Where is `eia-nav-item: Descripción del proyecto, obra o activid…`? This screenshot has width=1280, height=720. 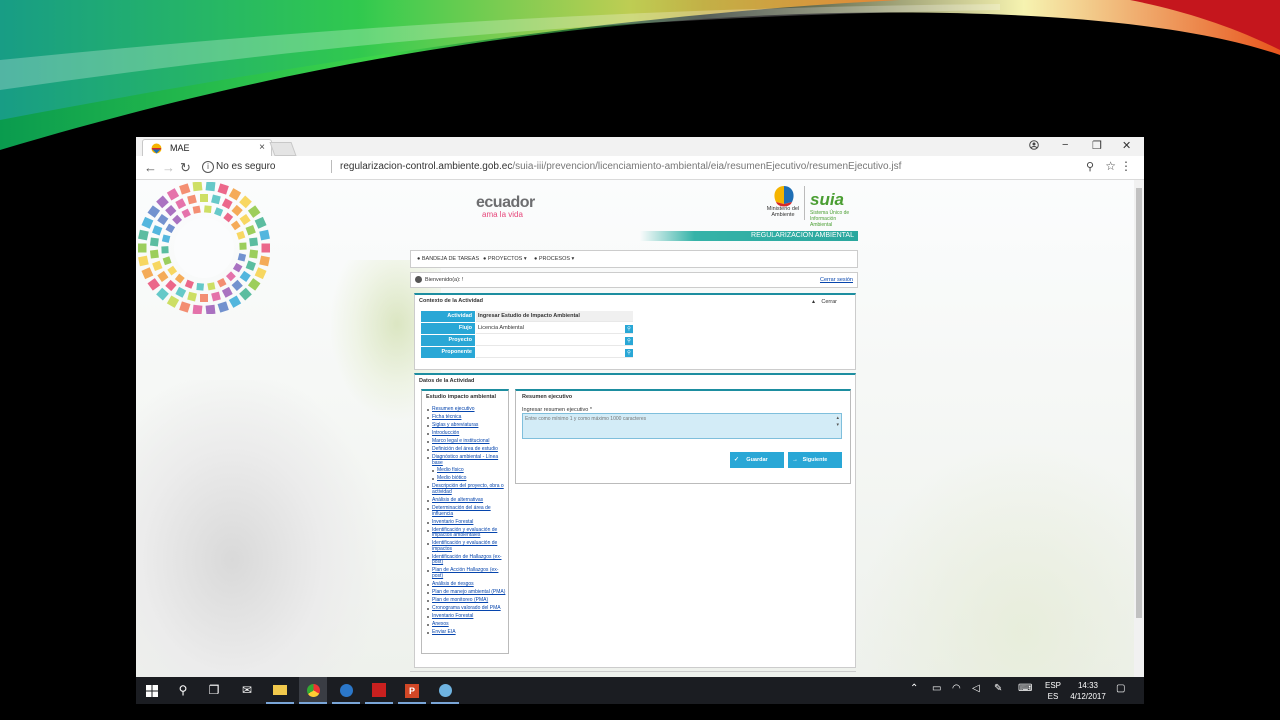
eia-nav-item: Descripción del proyecto, obra o activid… is located at coordinates (466, 489).